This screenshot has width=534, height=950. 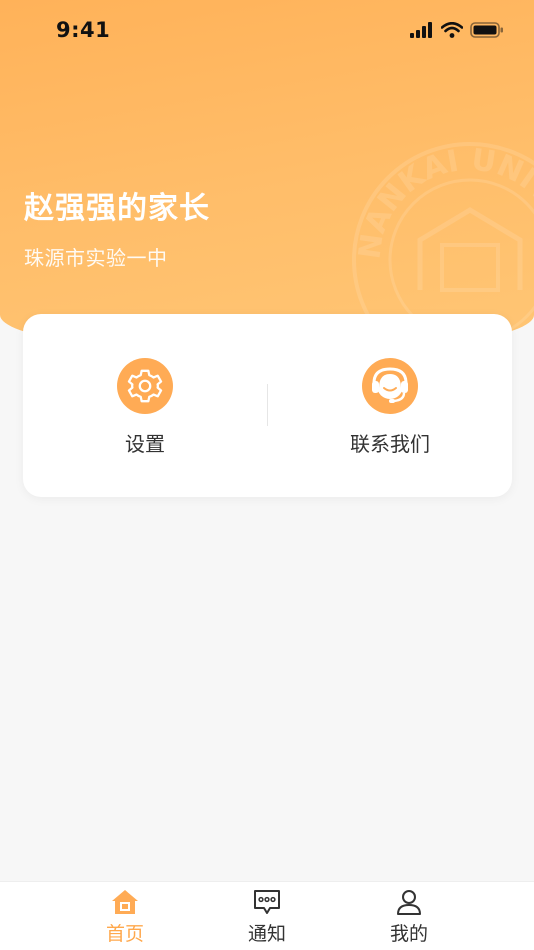 What do you see at coordinates (421, 30) in the screenshot?
I see `cellular-signal-icon` at bounding box center [421, 30].